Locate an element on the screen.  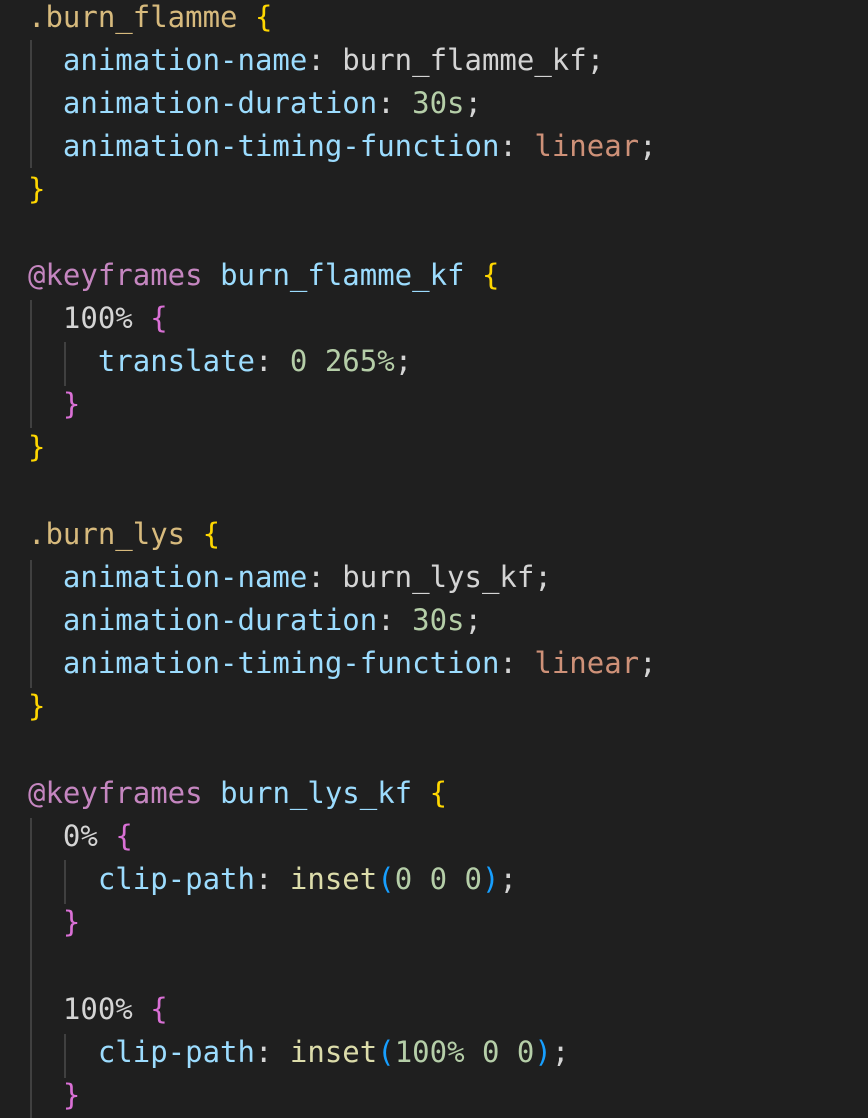
css-selector: .burn_lys is located at coordinates (107, 534).